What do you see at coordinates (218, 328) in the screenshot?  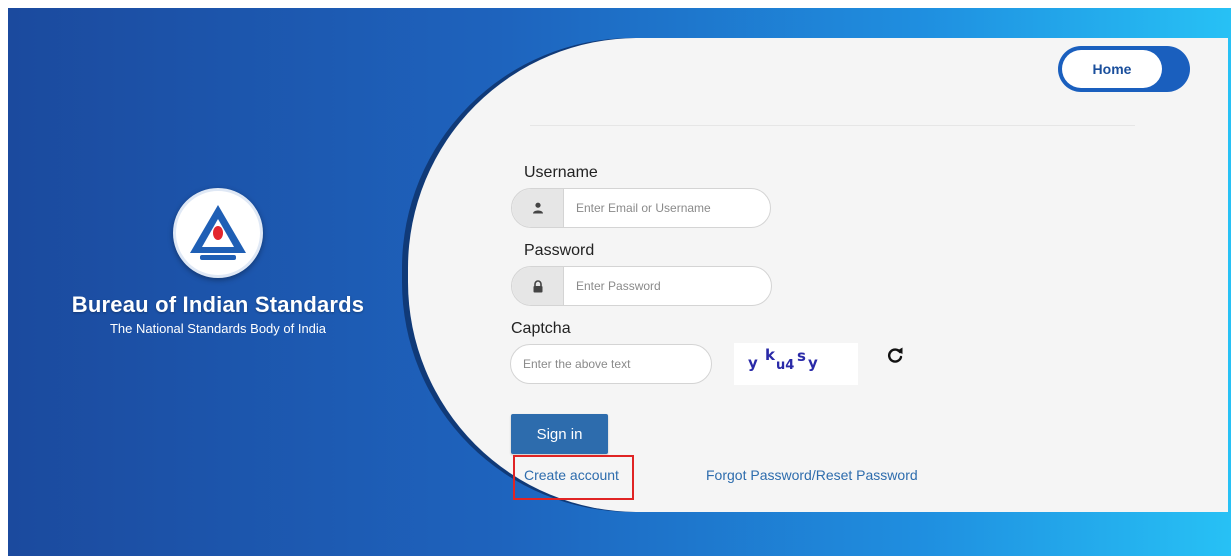 I see `brand-subtitle: The National Standards Body of India` at bounding box center [218, 328].